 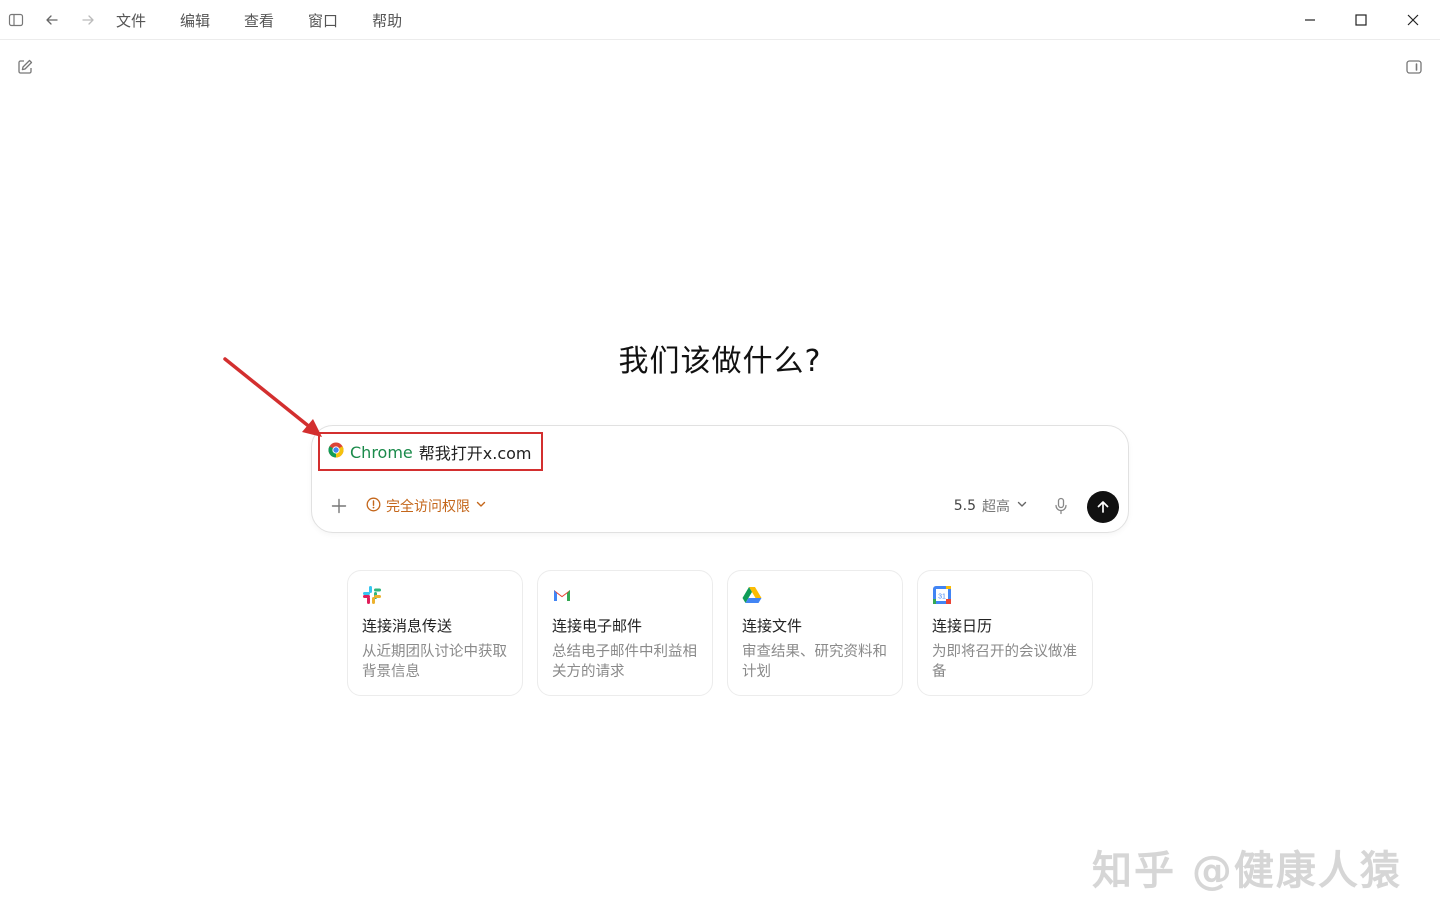 I want to click on new-chat-icon, so click(x=25, y=67).